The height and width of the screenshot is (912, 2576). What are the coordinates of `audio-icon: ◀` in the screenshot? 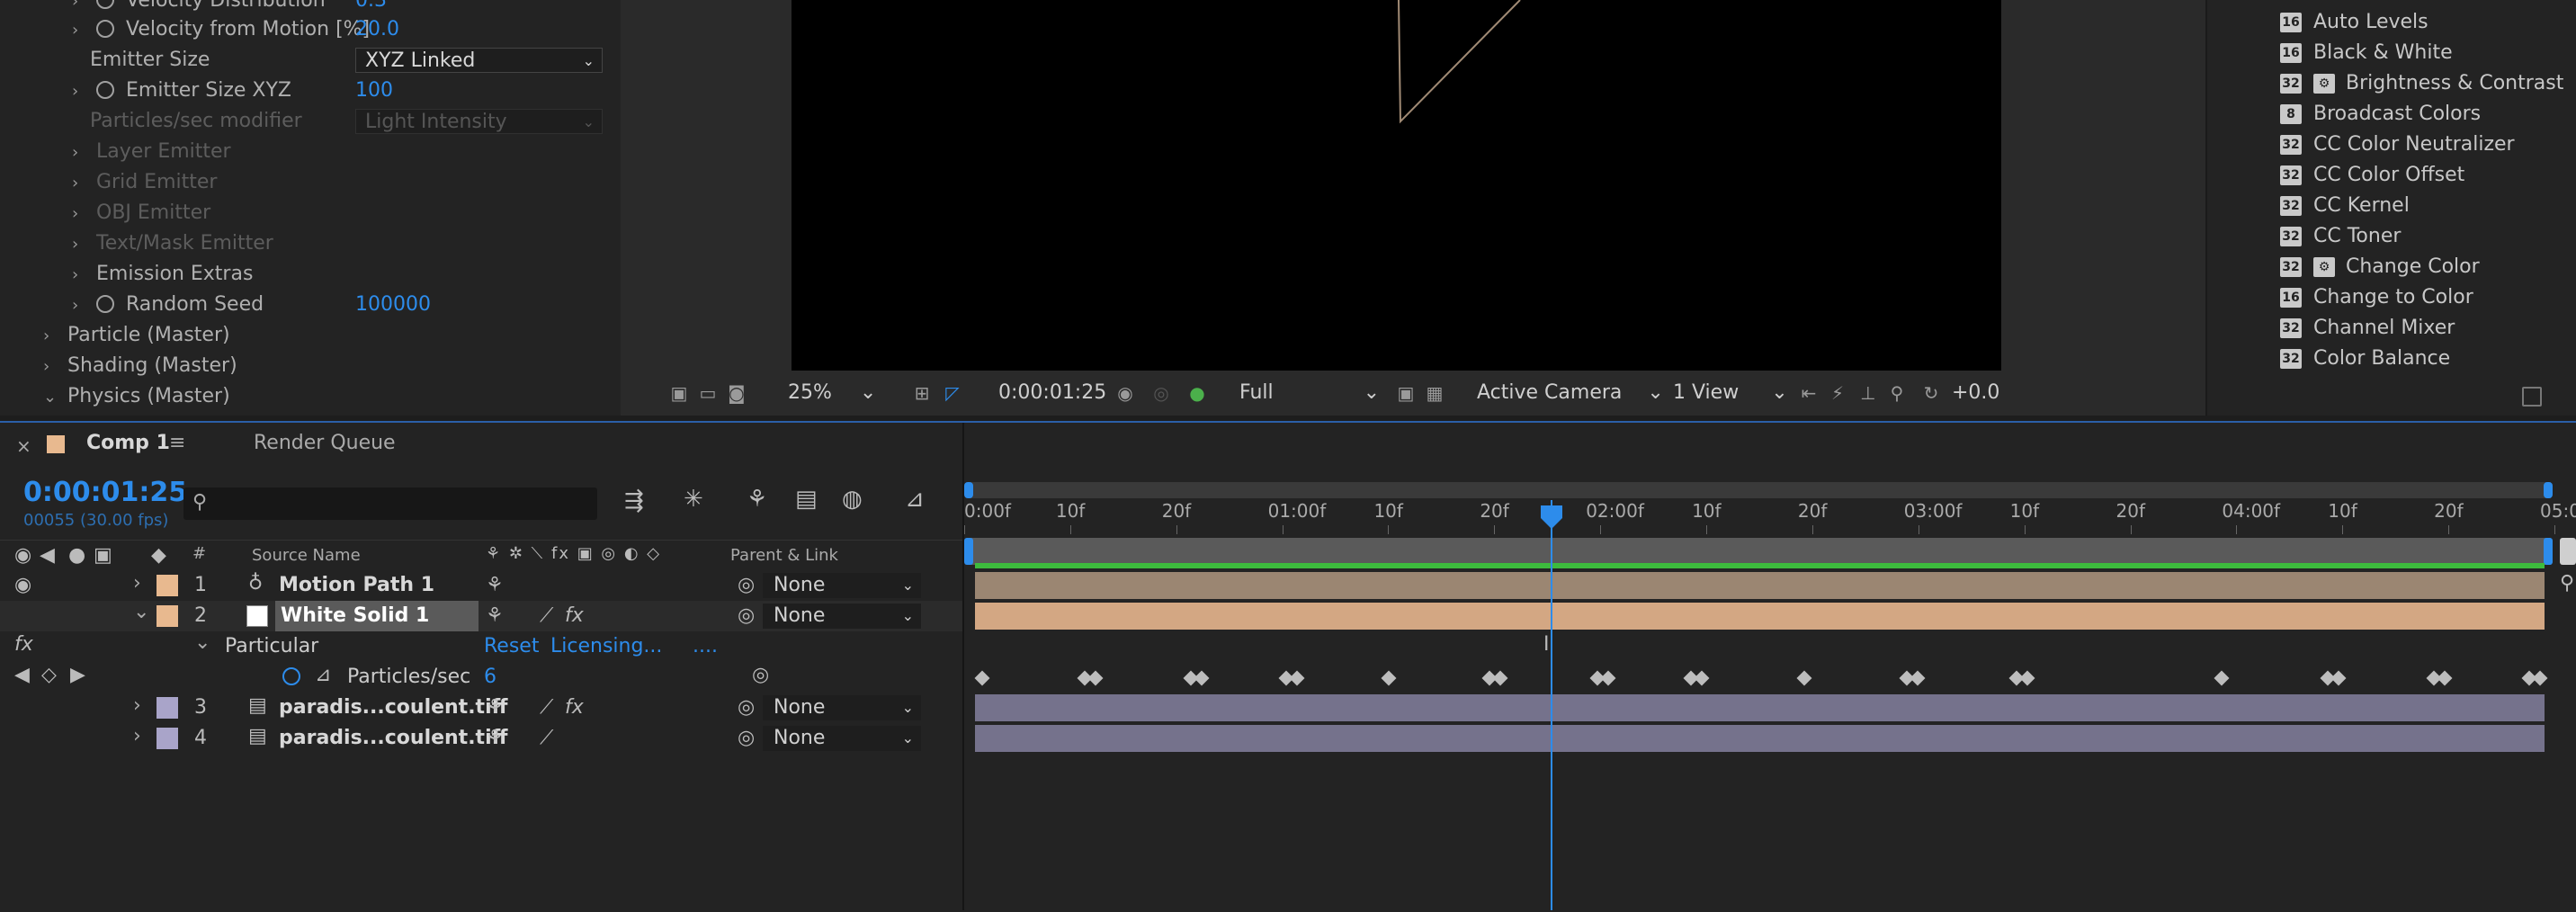 It's located at (47, 556).